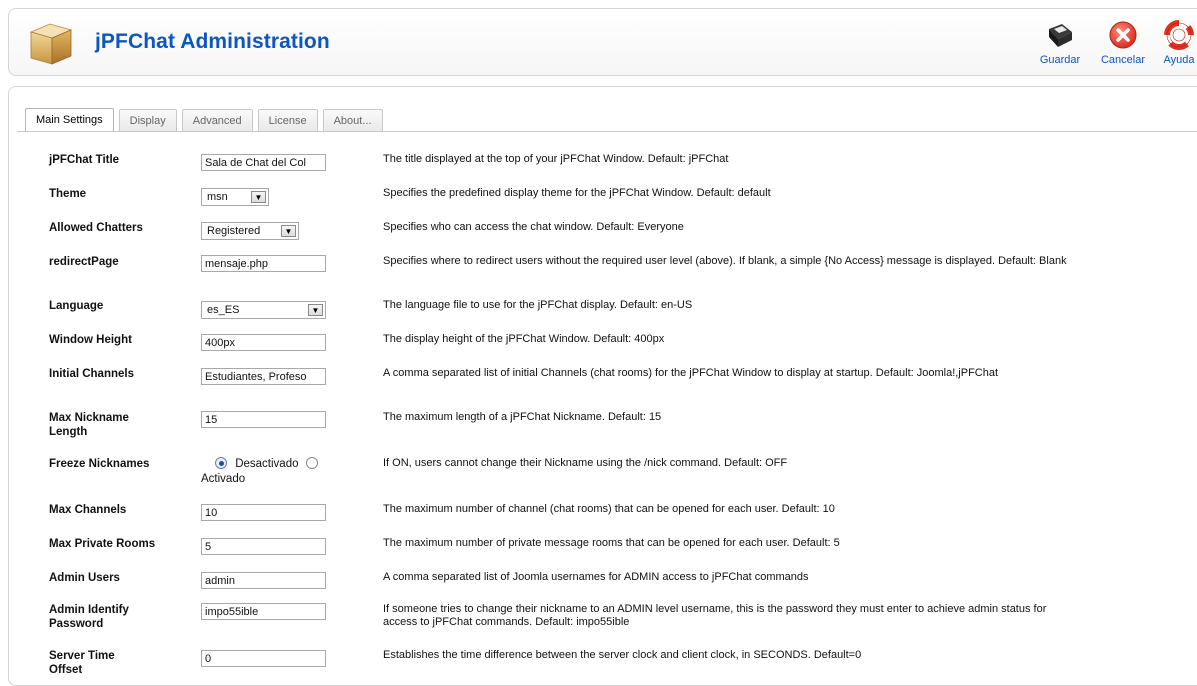 The image size is (1197, 686). I want to click on initial-channels-input: Estudiantes, Profeso, so click(263, 376).